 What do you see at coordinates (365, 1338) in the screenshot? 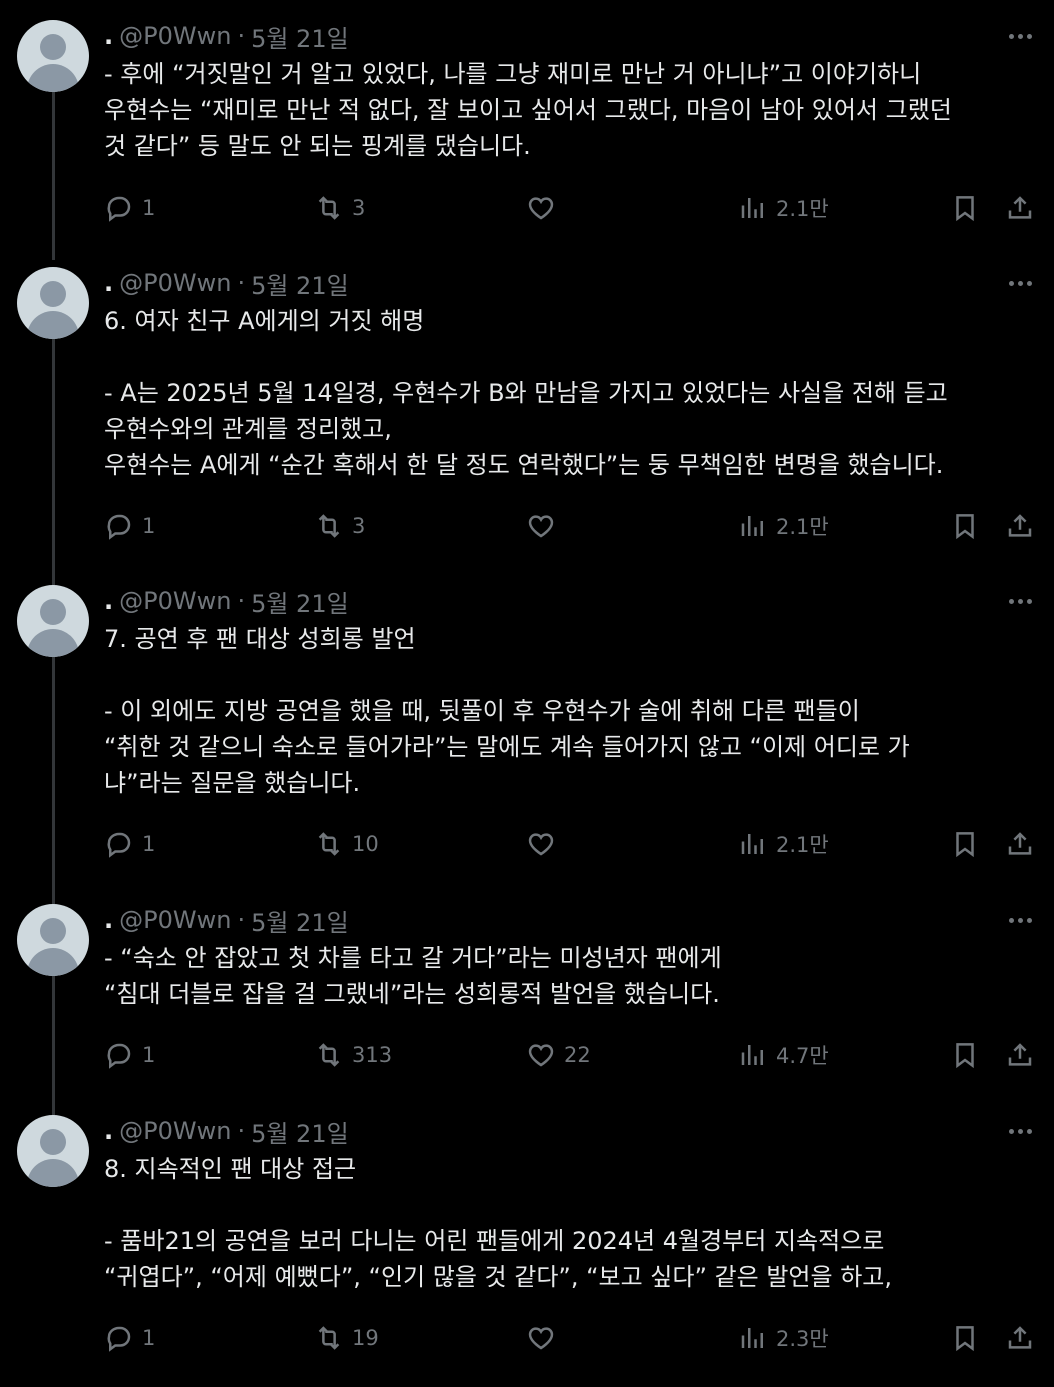
I see `retweet-count: 19` at bounding box center [365, 1338].